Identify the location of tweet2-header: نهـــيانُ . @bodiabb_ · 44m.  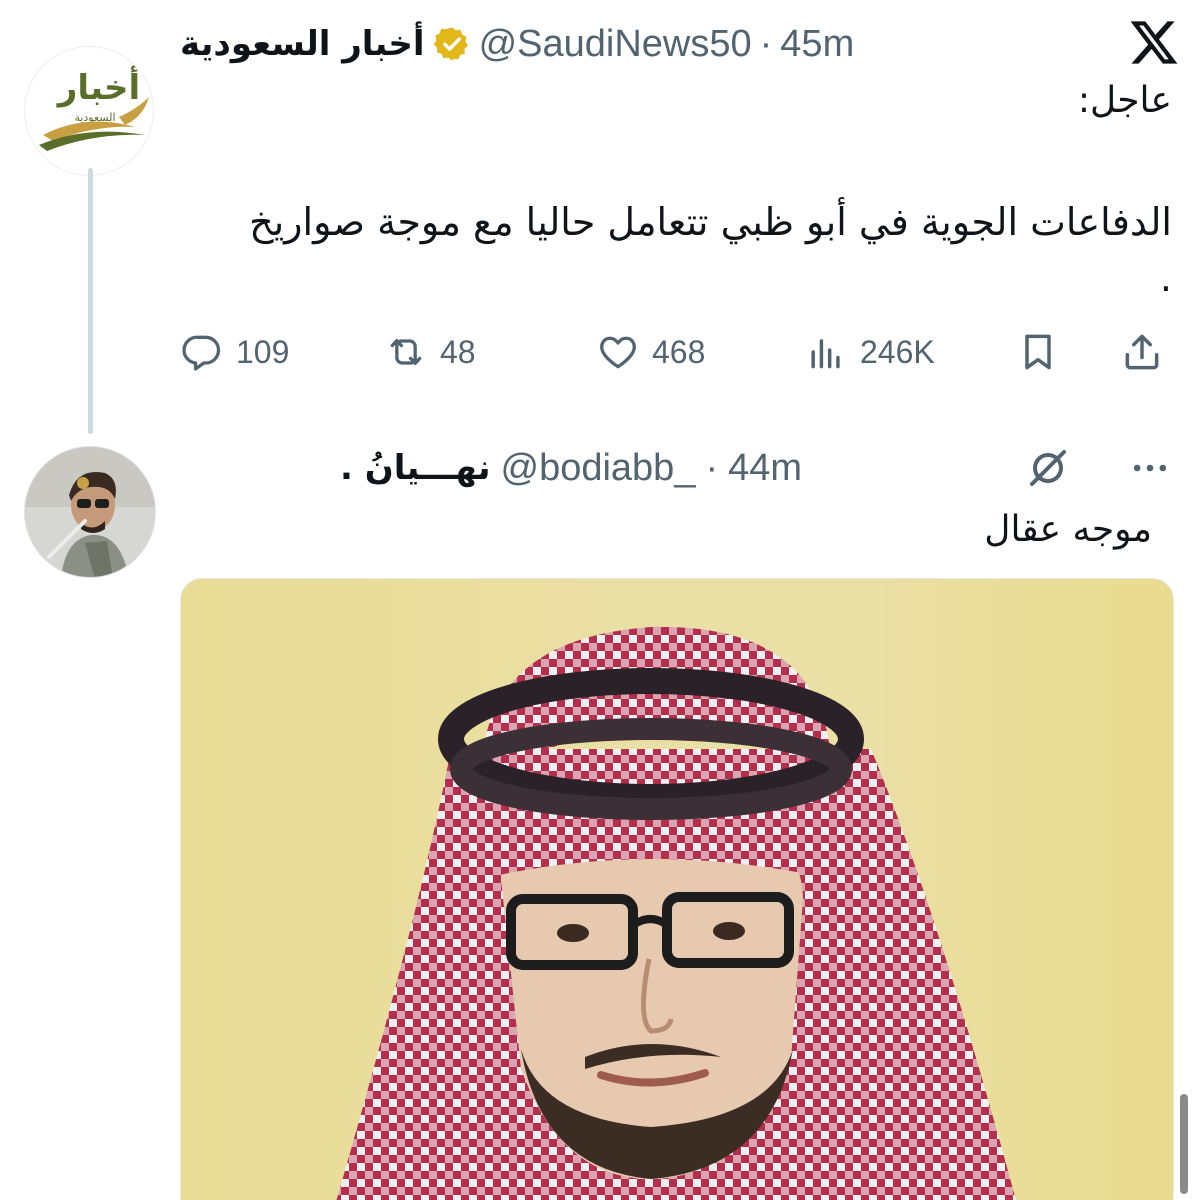
(690, 468).